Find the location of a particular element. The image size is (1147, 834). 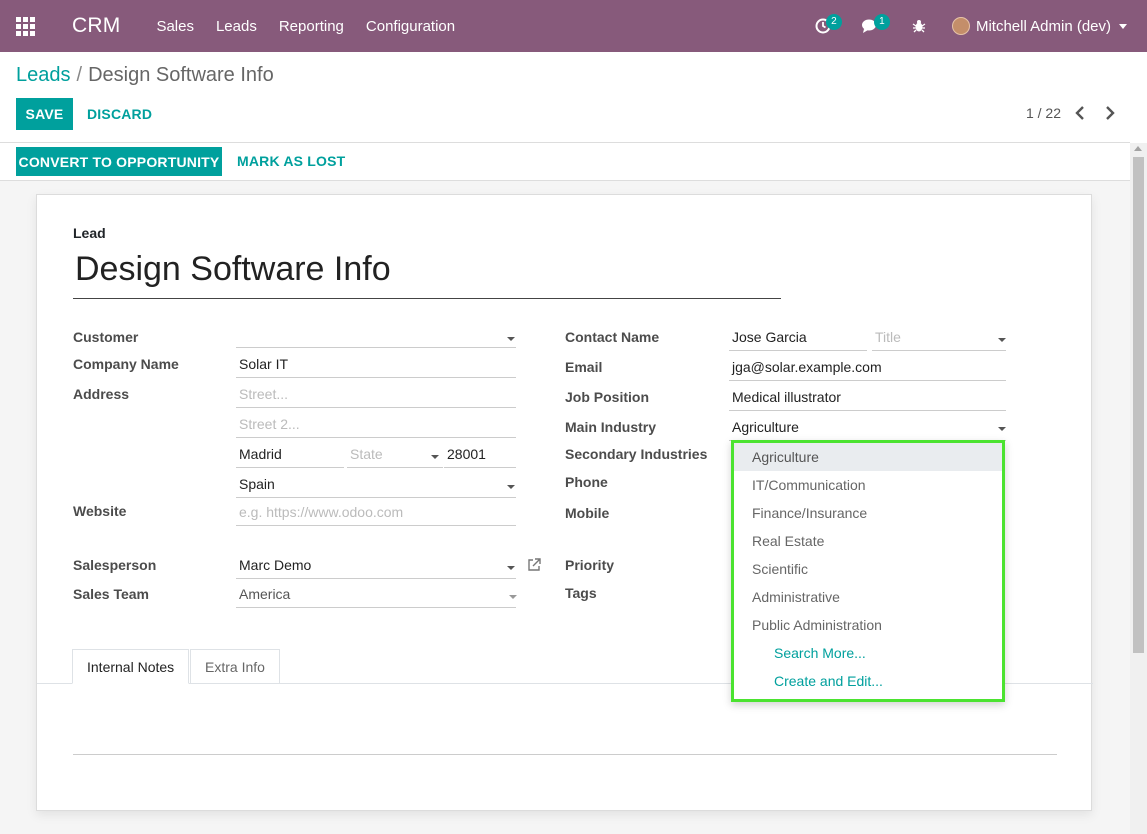

activity-count-badge: 2 is located at coordinates (833, 22).